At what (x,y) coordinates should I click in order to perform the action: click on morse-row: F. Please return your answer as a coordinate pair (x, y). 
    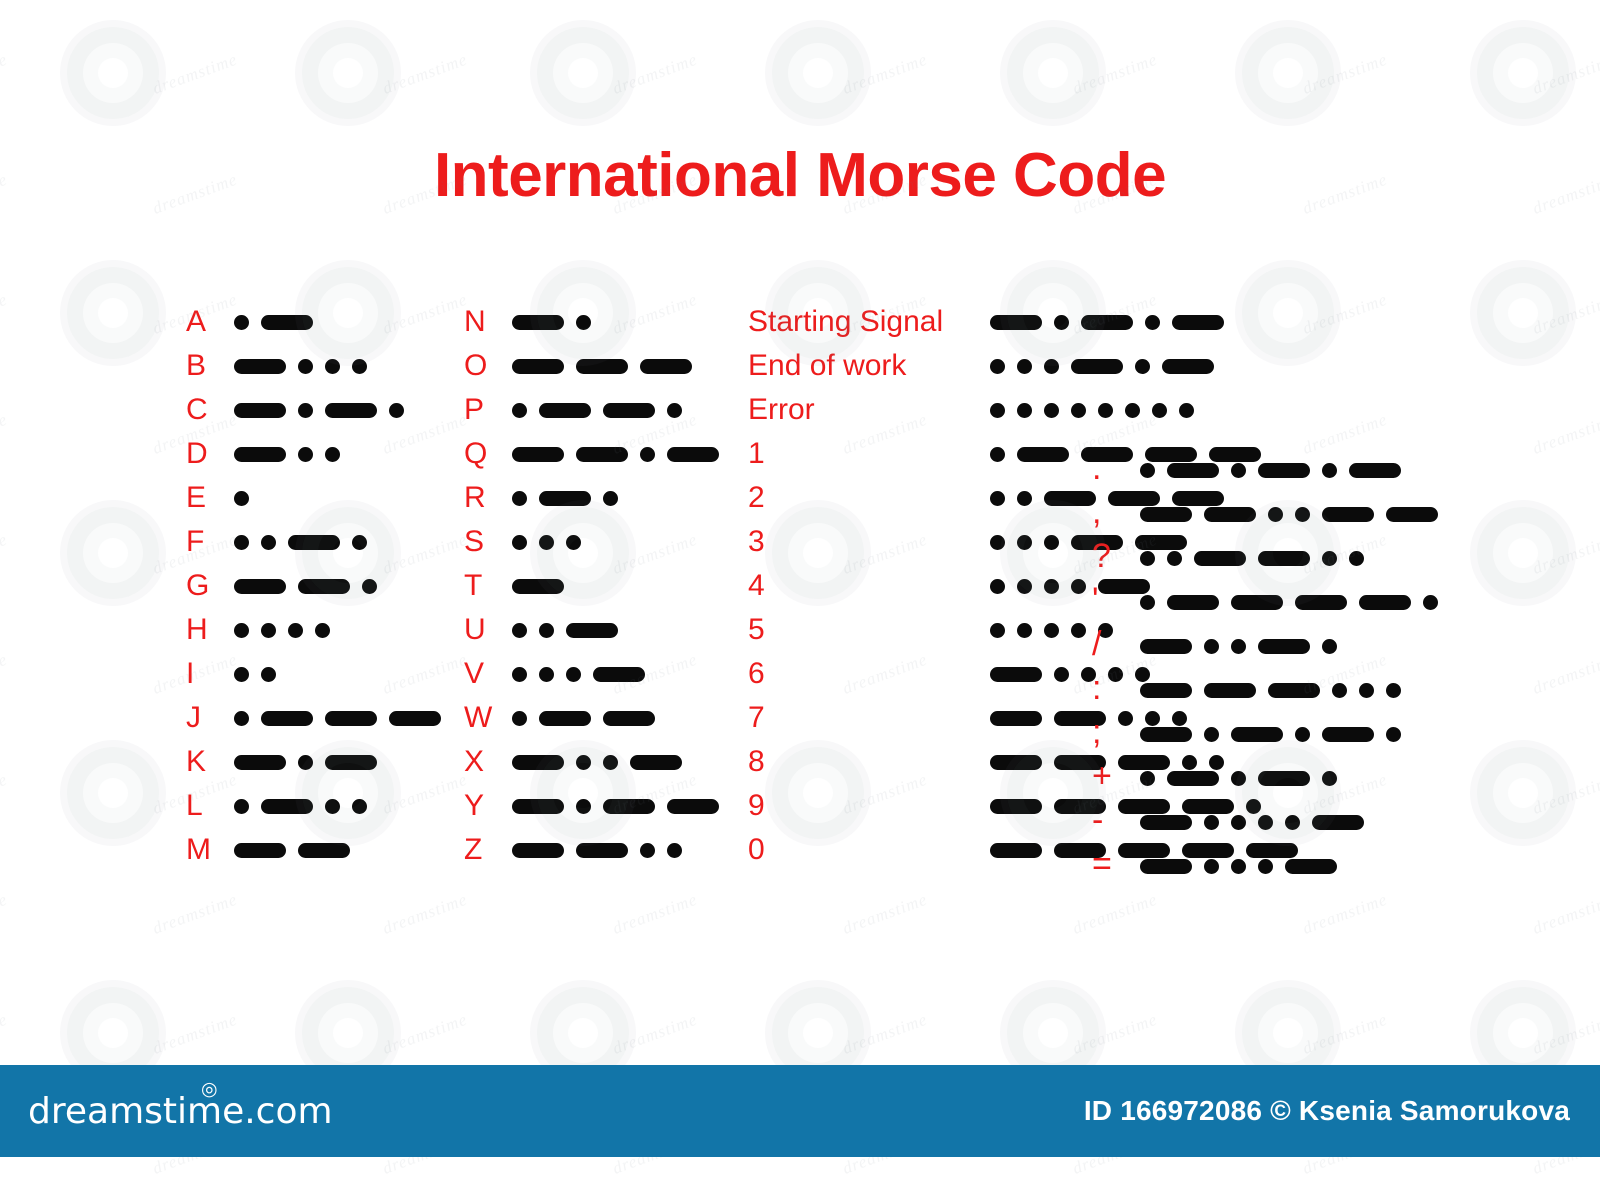
    Looking at the image, I should click on (313, 542).